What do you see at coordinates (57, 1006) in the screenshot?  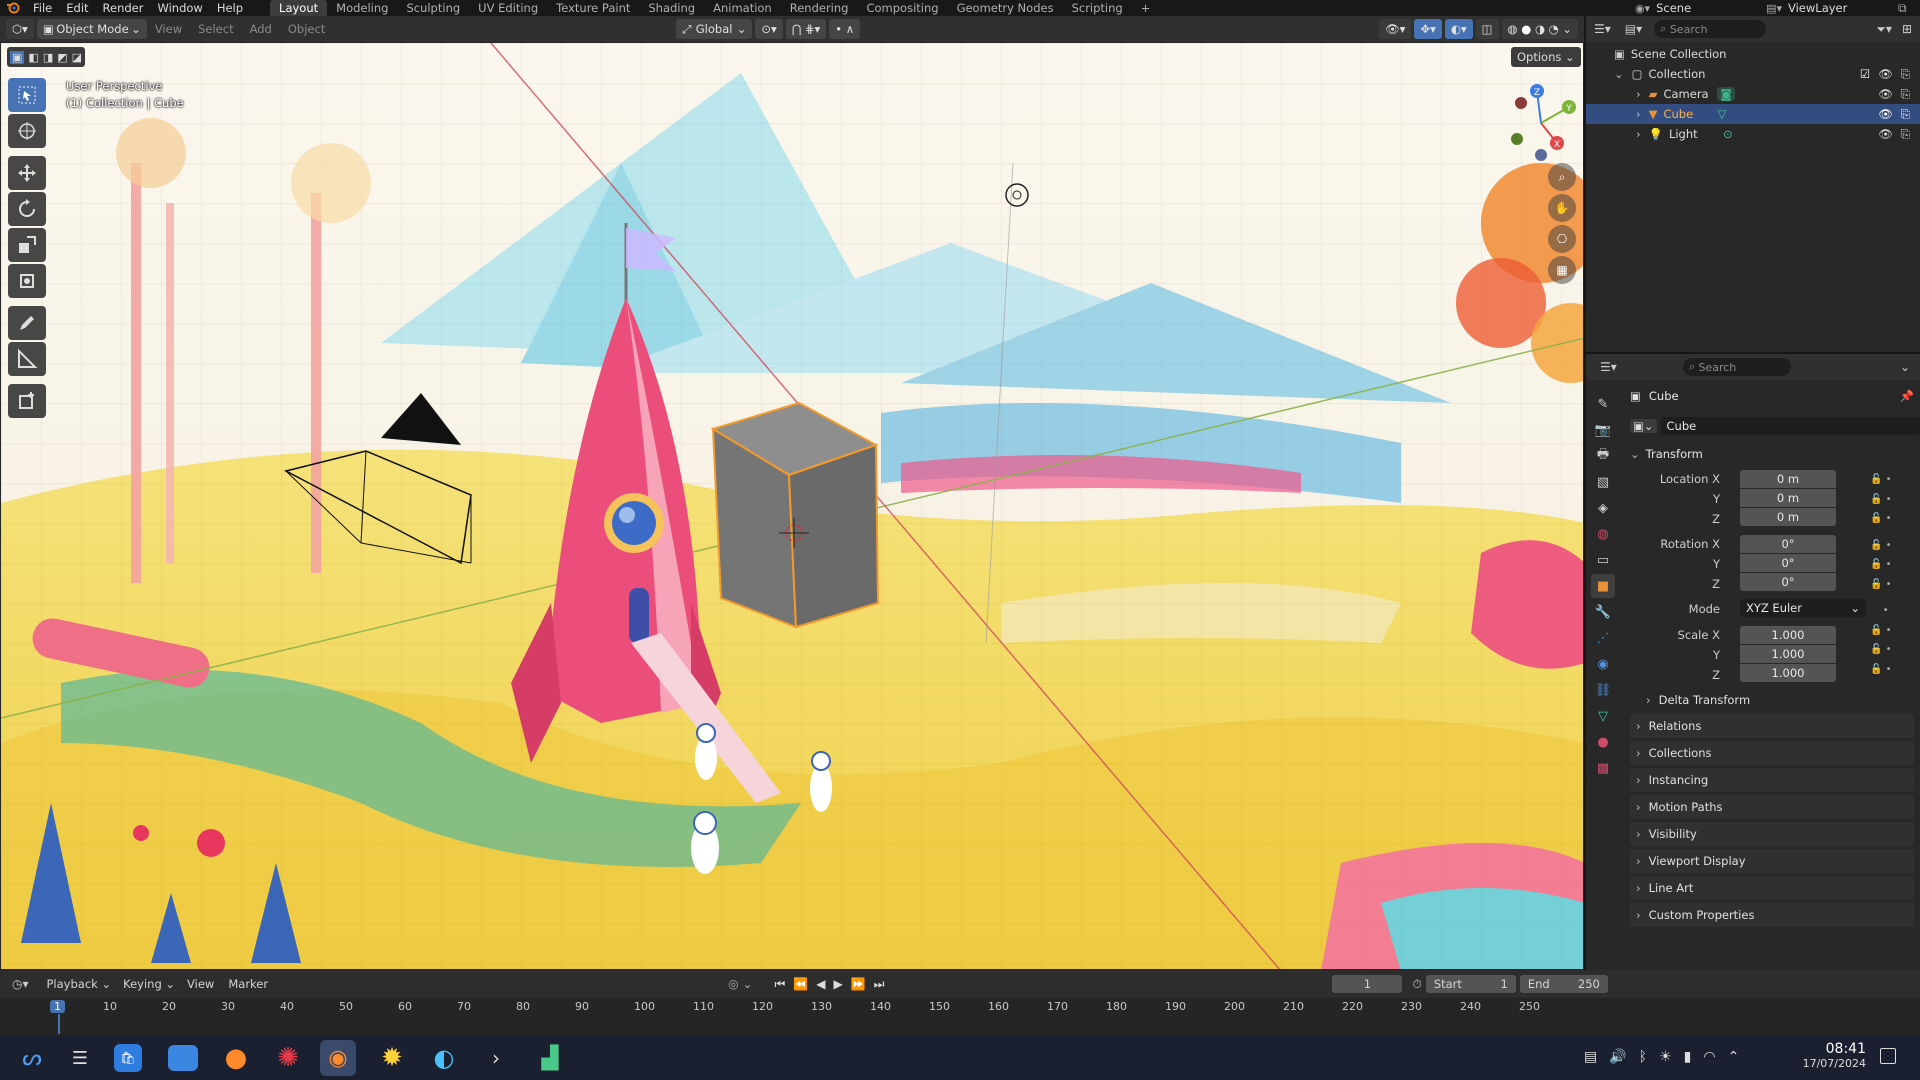 I see `current-frame-marker: 1` at bounding box center [57, 1006].